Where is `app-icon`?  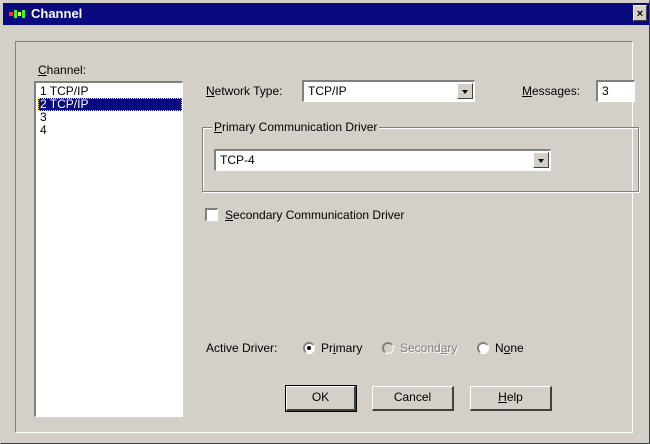
app-icon is located at coordinates (17, 14).